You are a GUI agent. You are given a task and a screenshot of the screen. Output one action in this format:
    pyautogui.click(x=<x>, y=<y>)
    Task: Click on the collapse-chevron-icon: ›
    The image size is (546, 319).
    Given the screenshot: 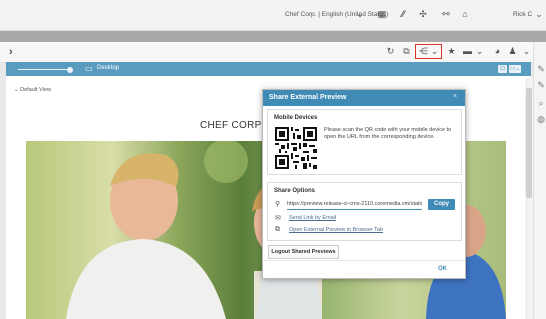 What is the action you would take?
    pyautogui.click(x=11, y=52)
    